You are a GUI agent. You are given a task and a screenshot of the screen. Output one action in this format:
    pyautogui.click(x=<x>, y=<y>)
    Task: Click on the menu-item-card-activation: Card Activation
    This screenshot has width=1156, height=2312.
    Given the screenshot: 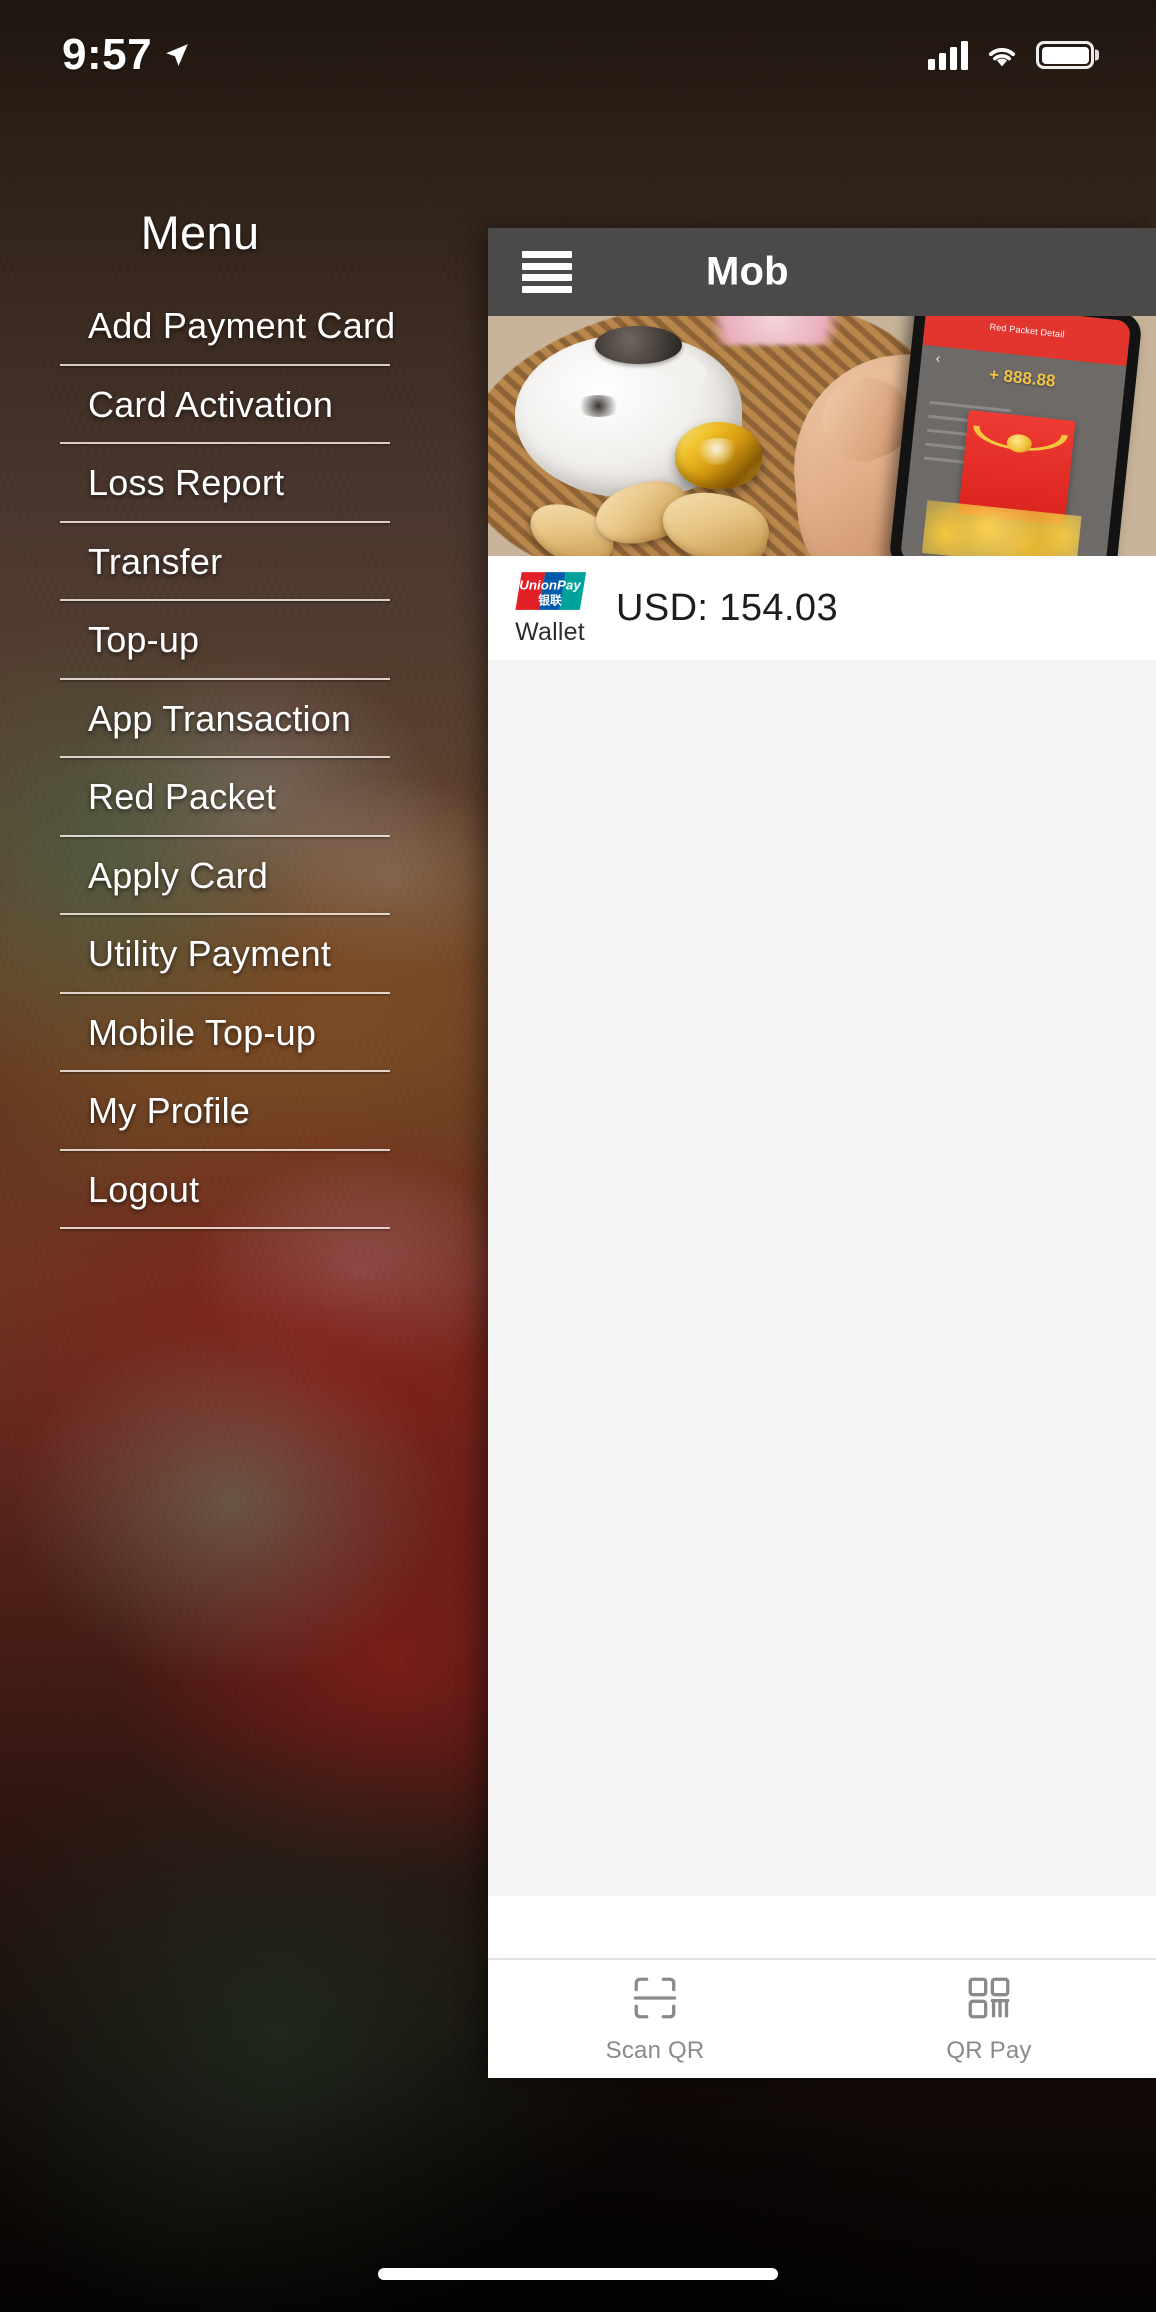 What is the action you would take?
    pyautogui.click(x=200, y=405)
    